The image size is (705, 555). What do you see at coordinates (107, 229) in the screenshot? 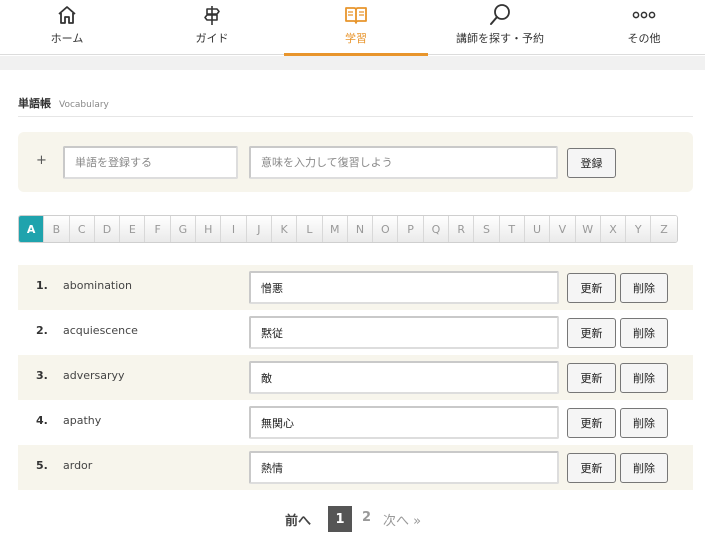
I see `letter-d-tab: D` at bounding box center [107, 229].